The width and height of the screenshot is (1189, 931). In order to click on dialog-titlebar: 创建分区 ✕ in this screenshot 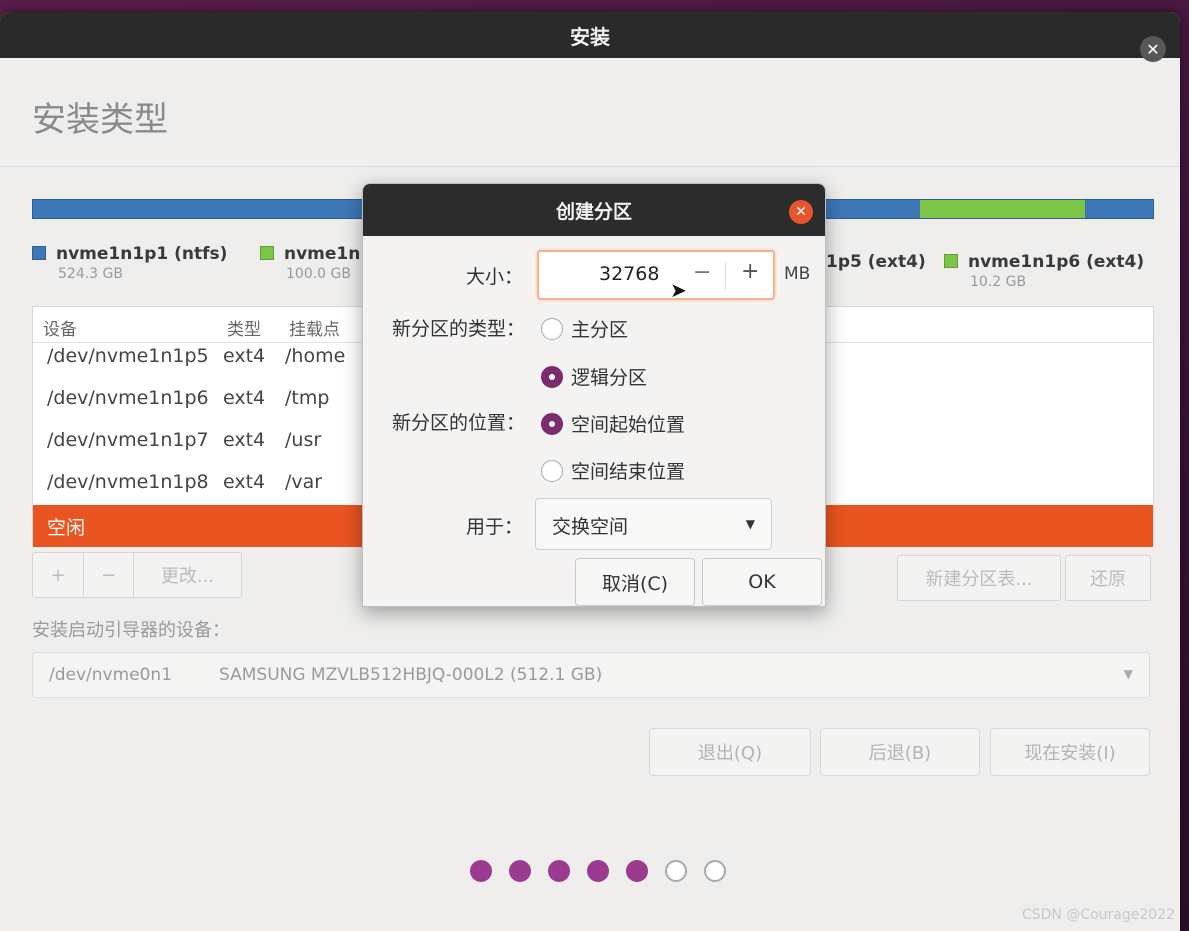, I will do `click(594, 210)`.